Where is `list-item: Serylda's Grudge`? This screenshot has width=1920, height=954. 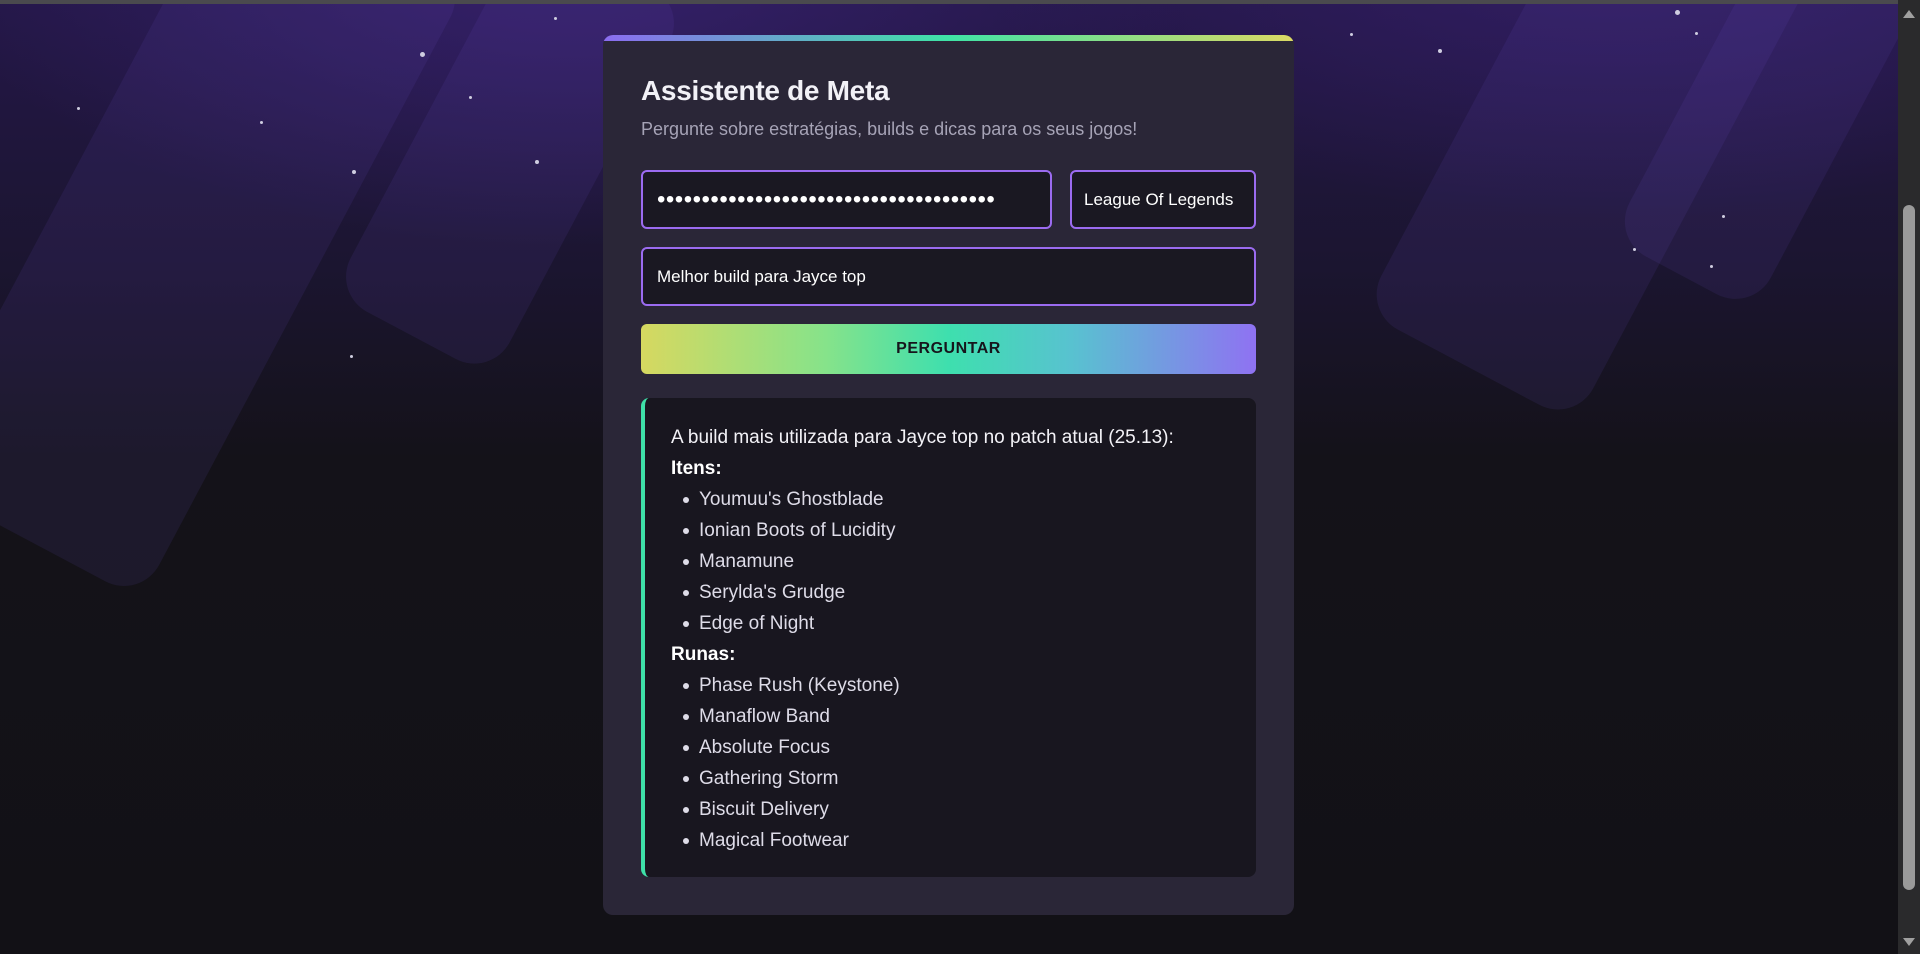
list-item: Serylda's Grudge is located at coordinates (956, 592).